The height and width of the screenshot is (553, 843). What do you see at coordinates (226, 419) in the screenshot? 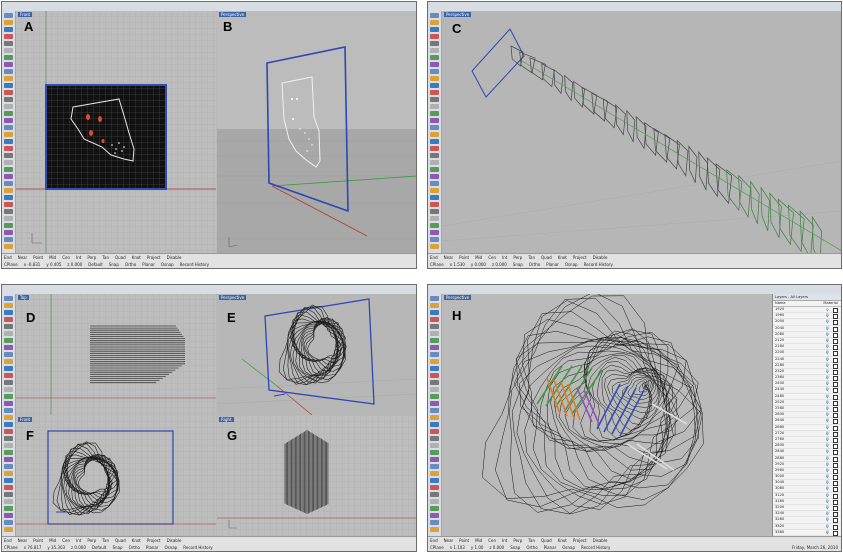
I see `viewport-tab-right: Right` at bounding box center [226, 419].